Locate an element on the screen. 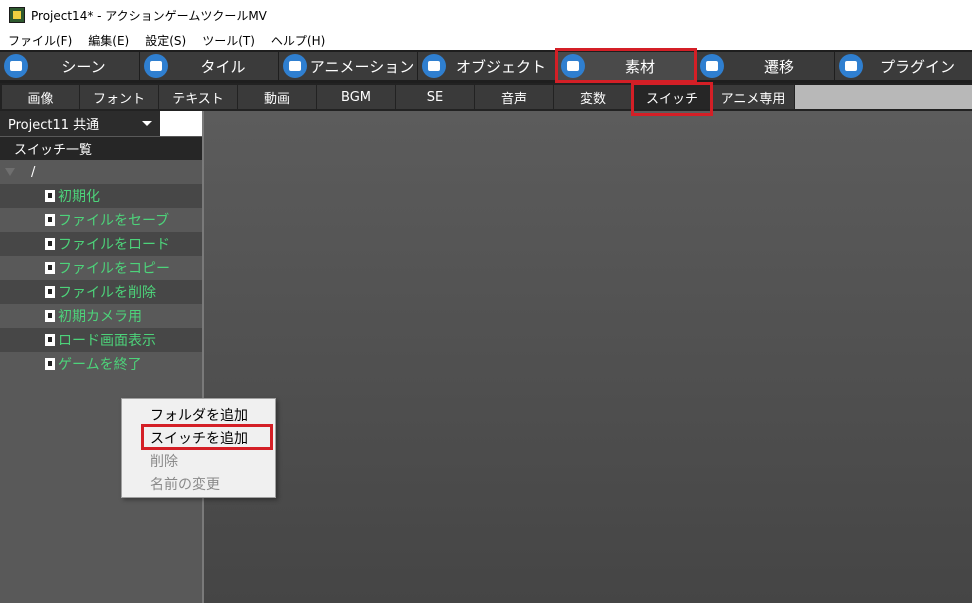 This screenshot has height=603, width=972. menu-edit: 編集(E) is located at coordinates (108, 40).